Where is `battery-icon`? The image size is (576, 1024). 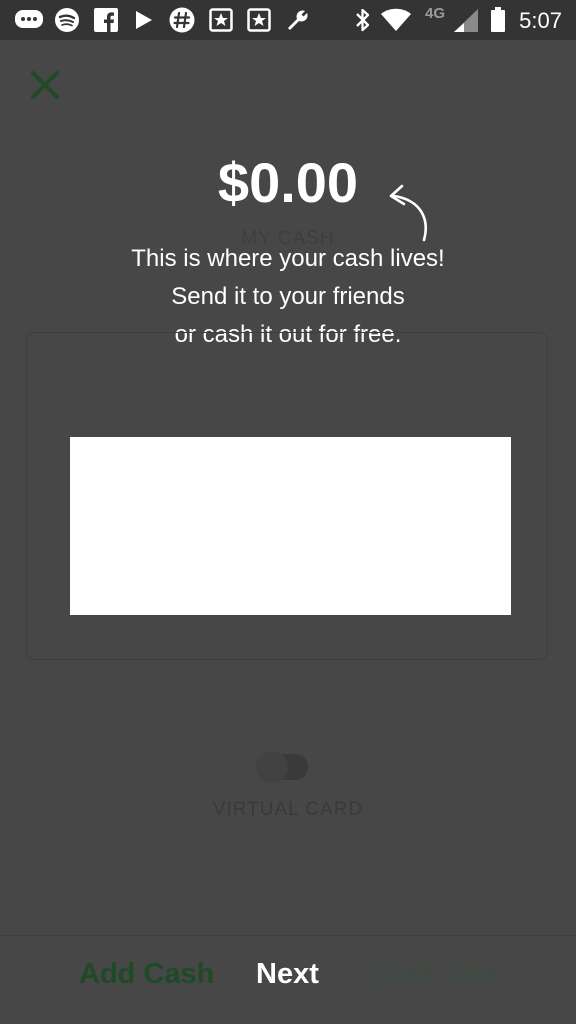 battery-icon is located at coordinates (498, 20).